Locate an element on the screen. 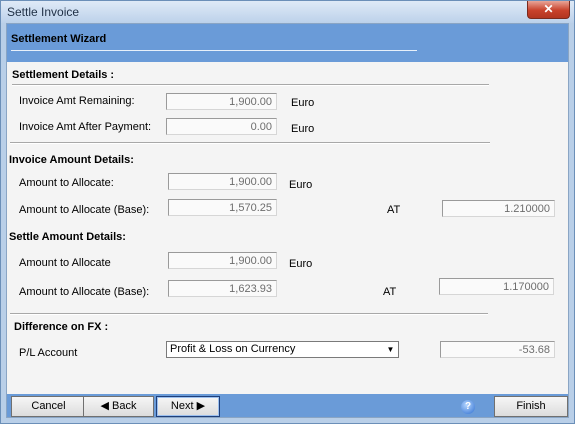 This screenshot has height=424, width=575. wizard-title: Settlement Wizard is located at coordinates (59, 39).